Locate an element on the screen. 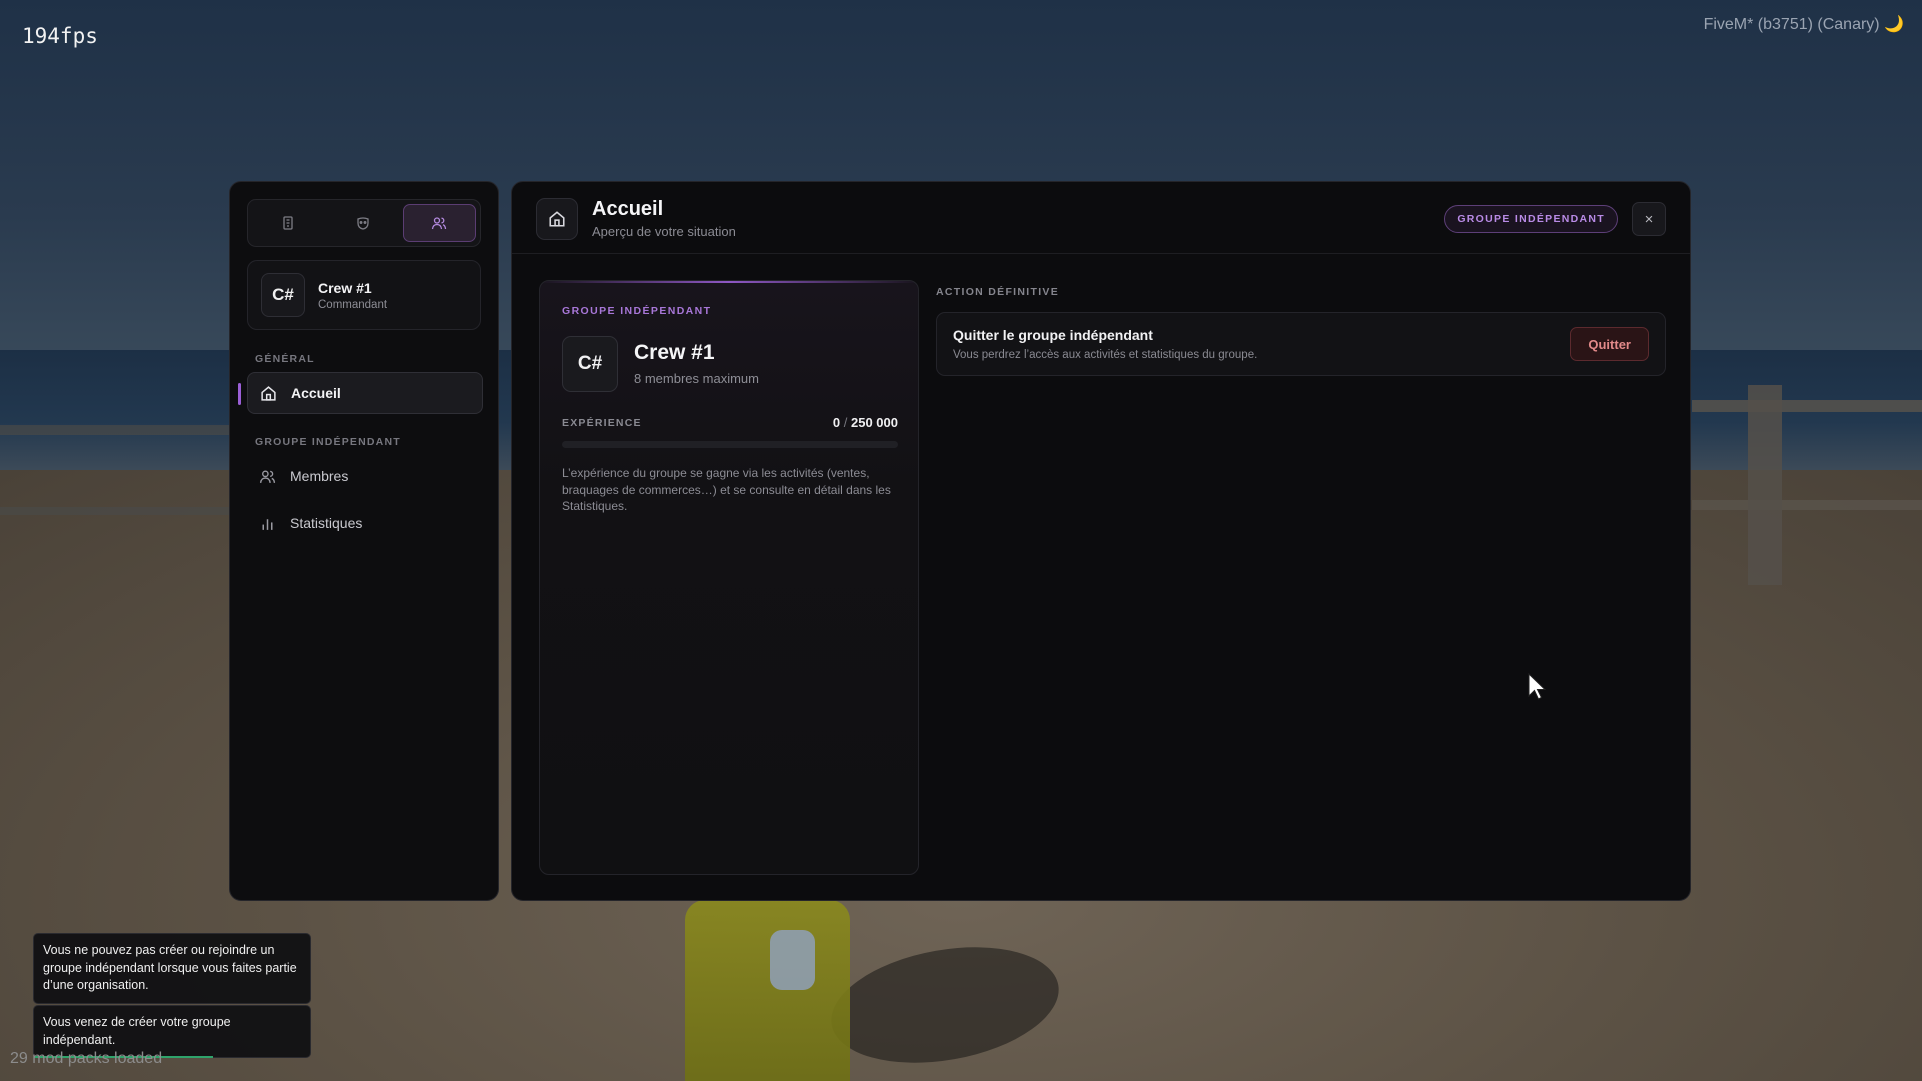 Image resolution: width=1922 pixels, height=1081 pixels. crew-badge: C# is located at coordinates (283, 295).